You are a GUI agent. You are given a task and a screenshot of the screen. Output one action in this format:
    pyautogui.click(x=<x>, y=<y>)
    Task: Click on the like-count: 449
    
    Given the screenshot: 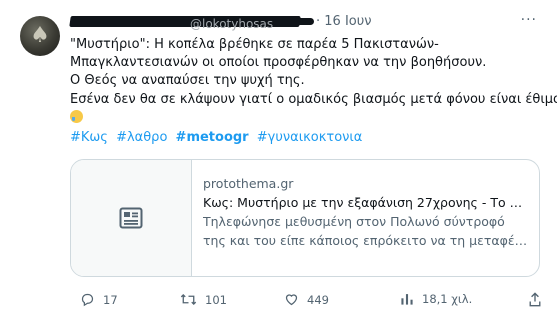 What is the action you would take?
    pyautogui.click(x=318, y=299)
    